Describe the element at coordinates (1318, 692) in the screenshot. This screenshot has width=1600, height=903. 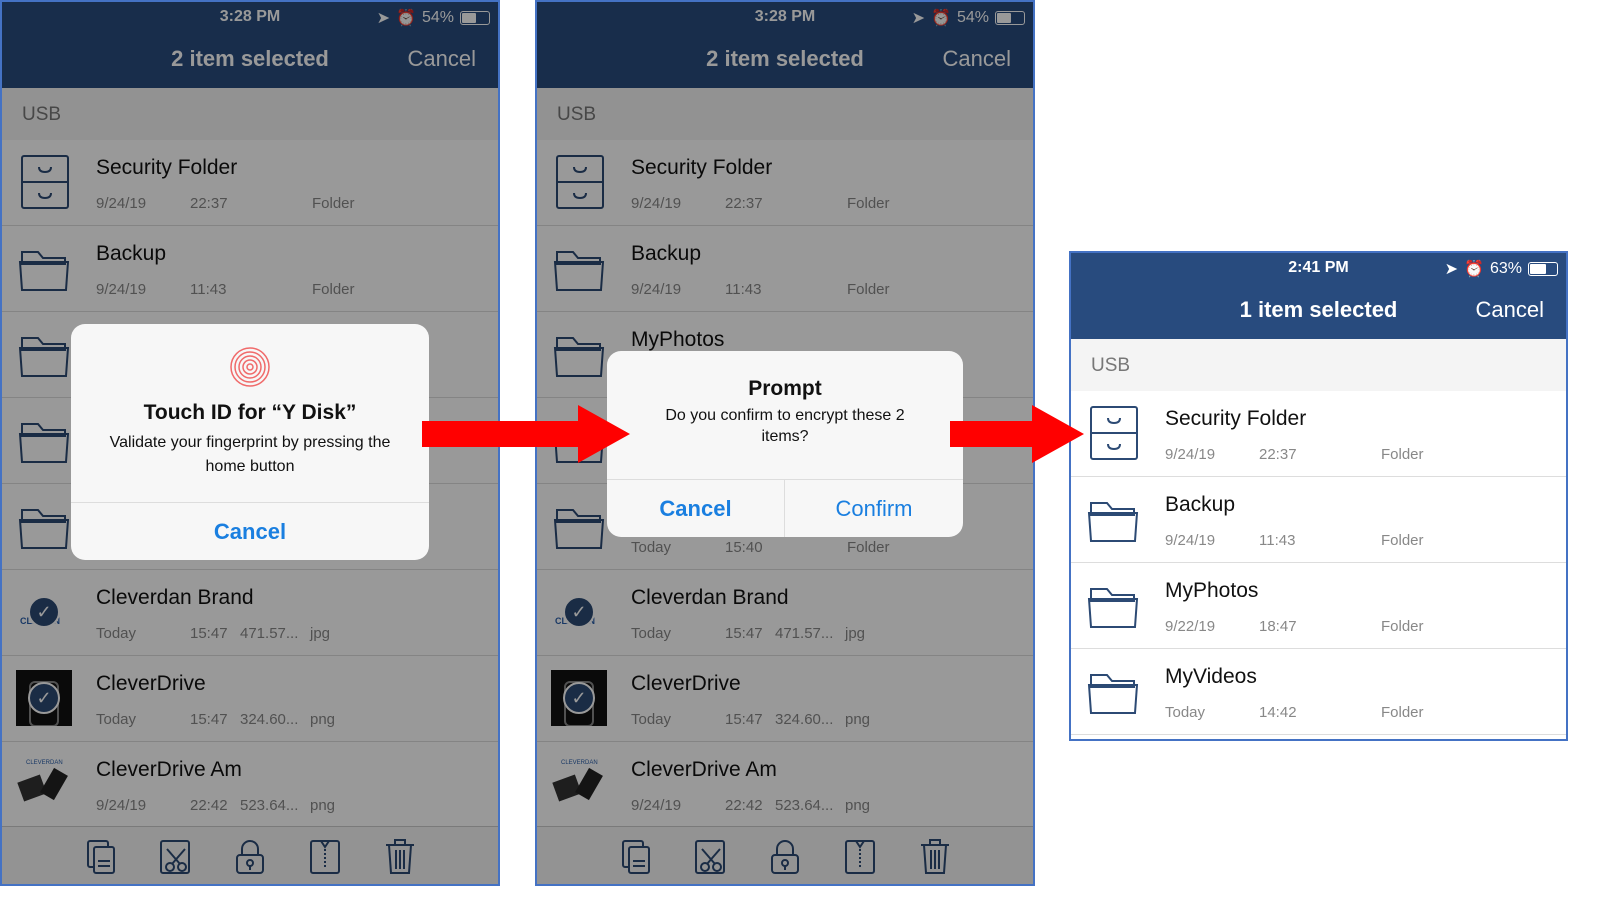
I see `list-item: MyVideos Today 14:42 Folder` at that location.